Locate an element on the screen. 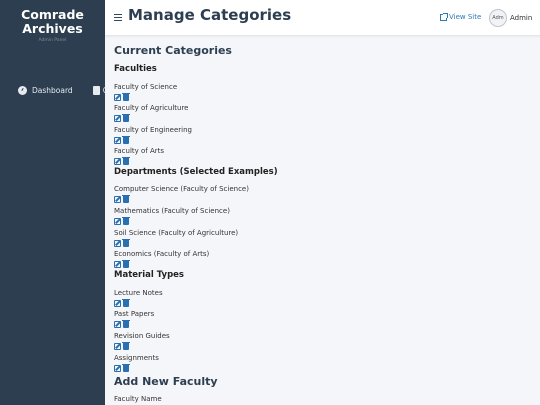 This screenshot has width=540, height=405. user-name: Admin is located at coordinates (521, 18).